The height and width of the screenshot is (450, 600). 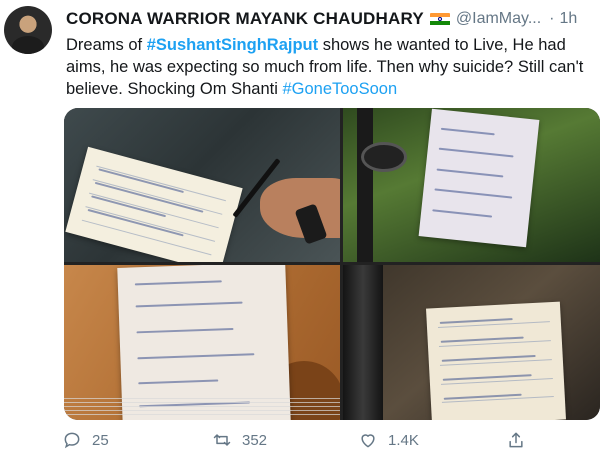 What do you see at coordinates (365, 185) in the screenshot?
I see `stand-image` at bounding box center [365, 185].